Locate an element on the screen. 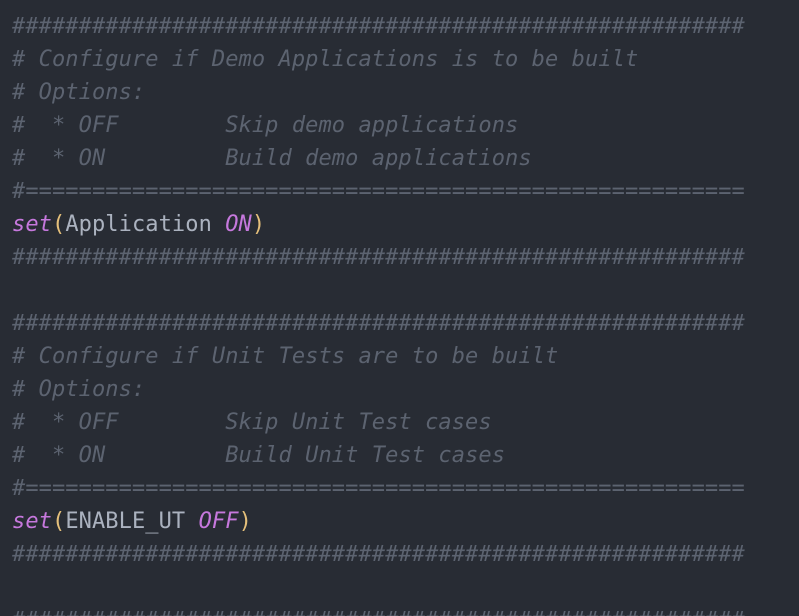 Image resolution: width=799 pixels, height=616 pixels. variable-value: ON is located at coordinates (238, 224).